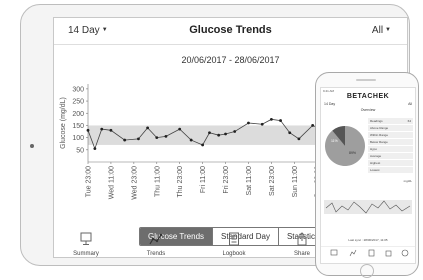 This screenshot has width=423, height=280. What do you see at coordinates (410, 104) in the screenshot?
I see `phone-filter-dropdown: All` at bounding box center [410, 104].